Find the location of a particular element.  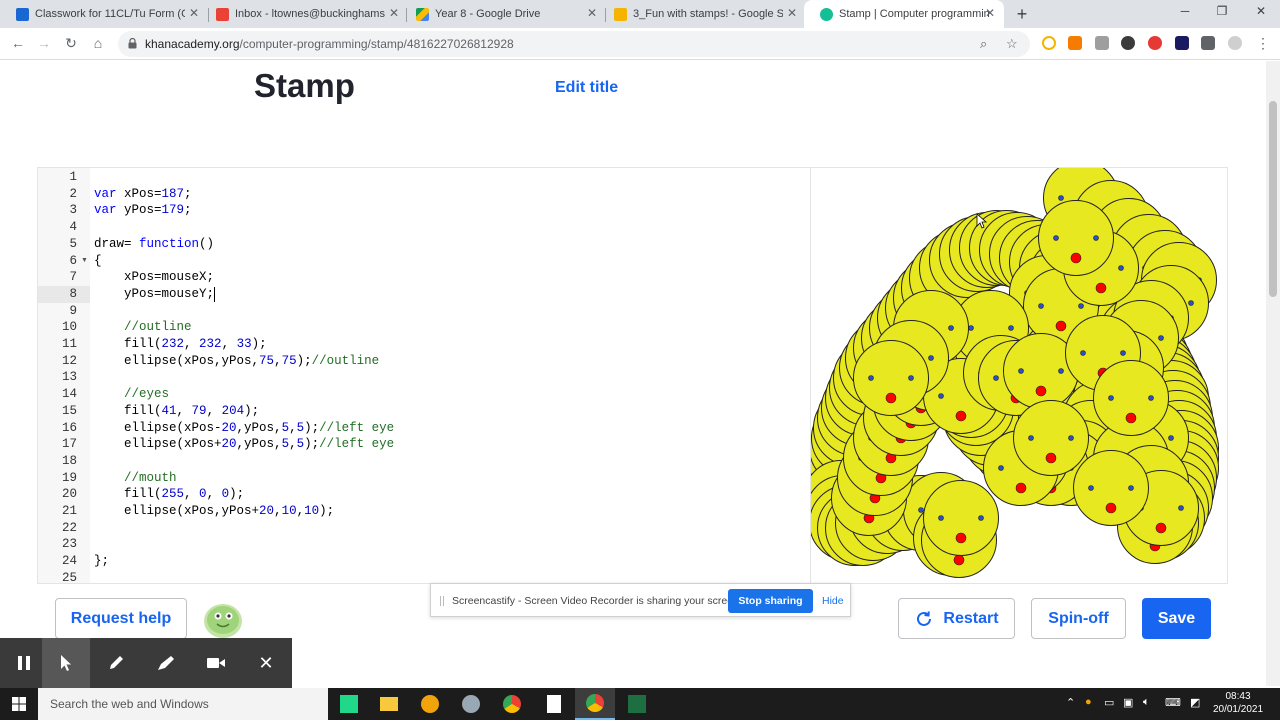

code-line: ellipse(xPos-20,yPos,5,5);//left eye is located at coordinates (244, 428).